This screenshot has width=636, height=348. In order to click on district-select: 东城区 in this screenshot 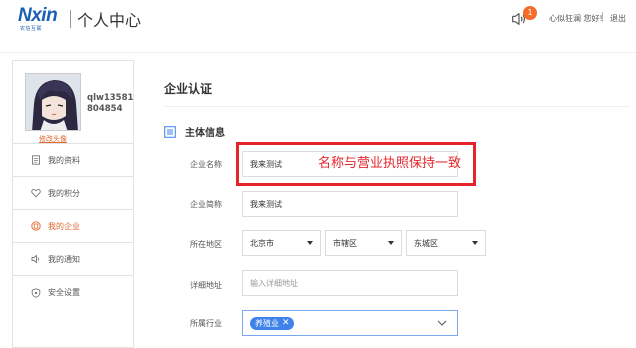, I will do `click(446, 243)`.